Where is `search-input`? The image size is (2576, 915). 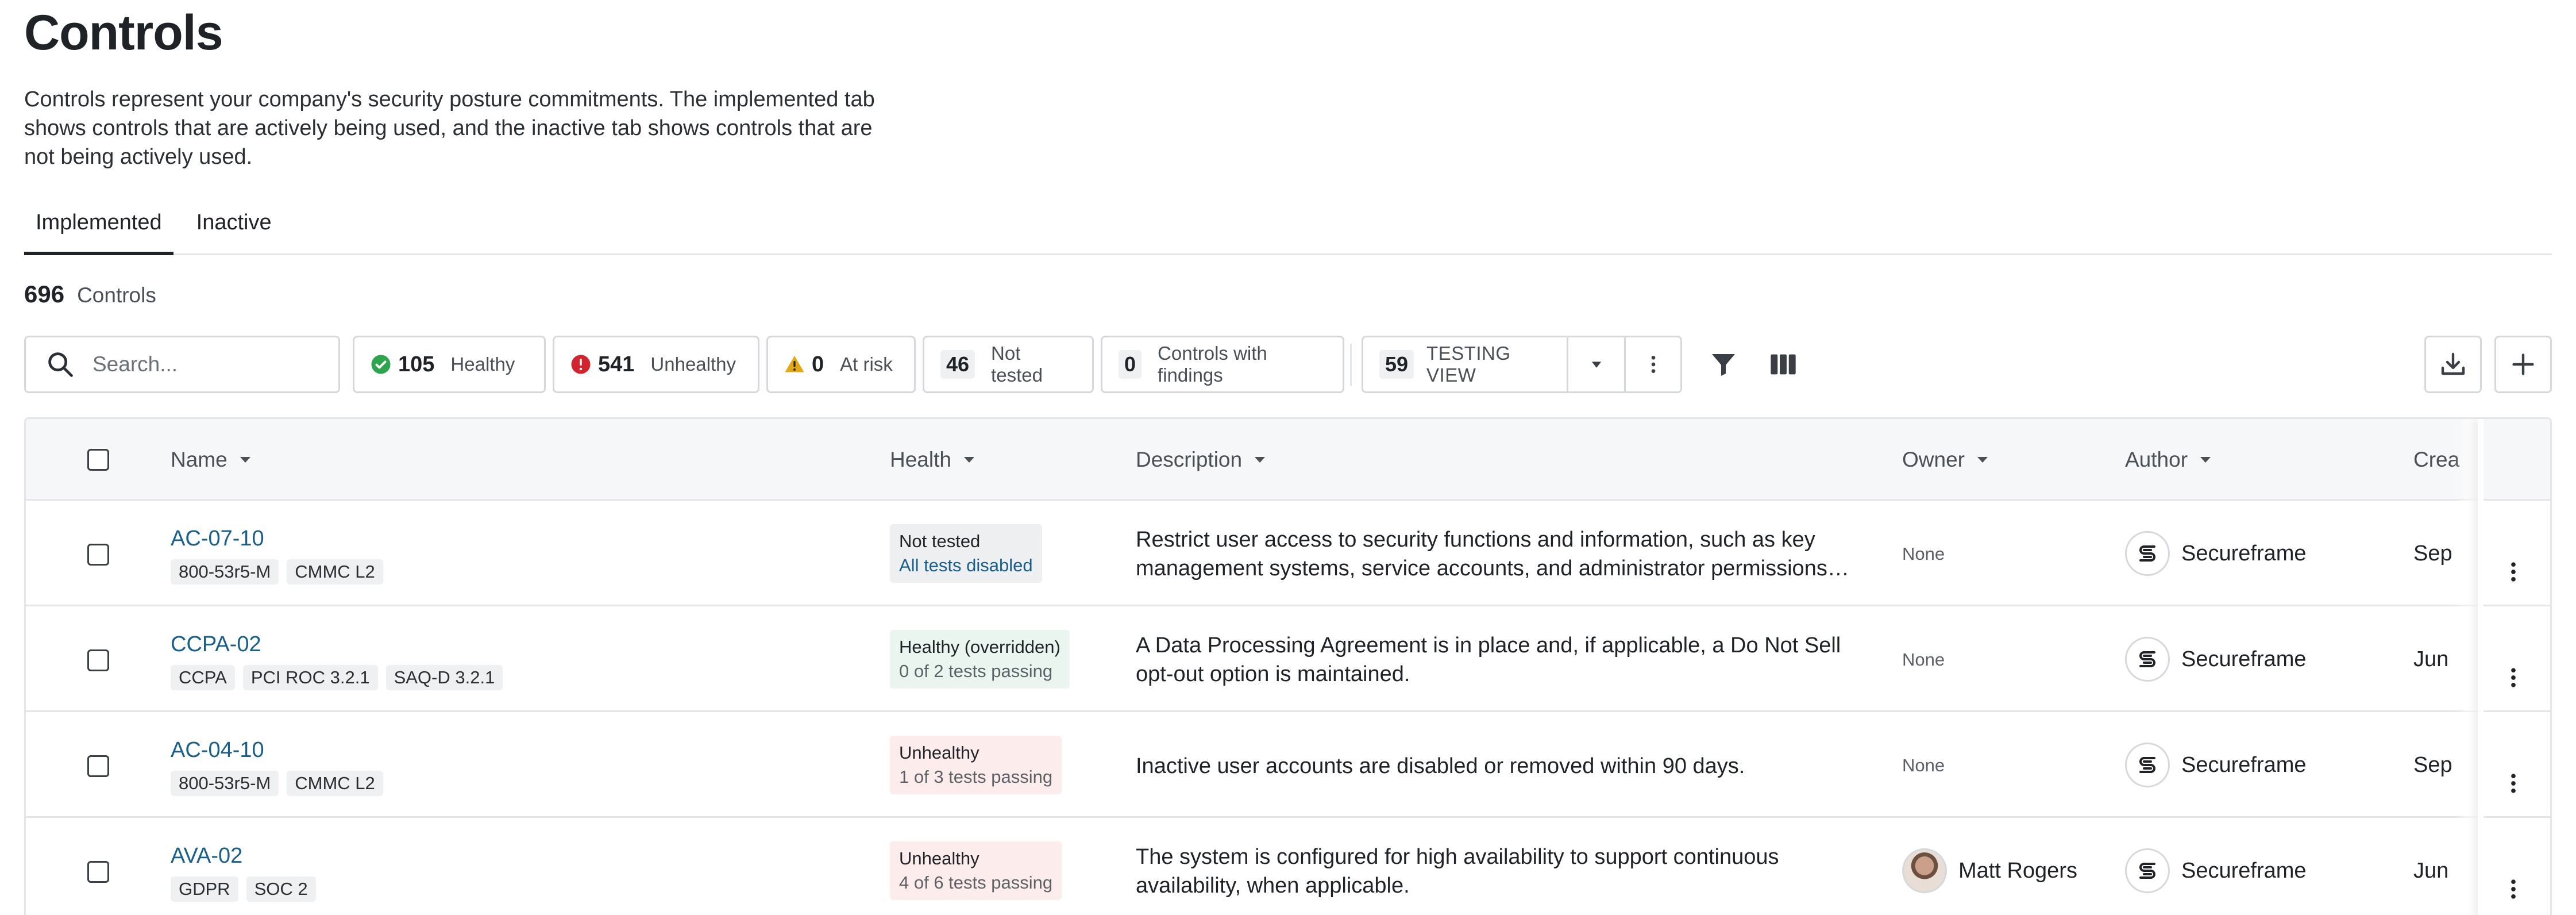
search-input is located at coordinates (213, 364).